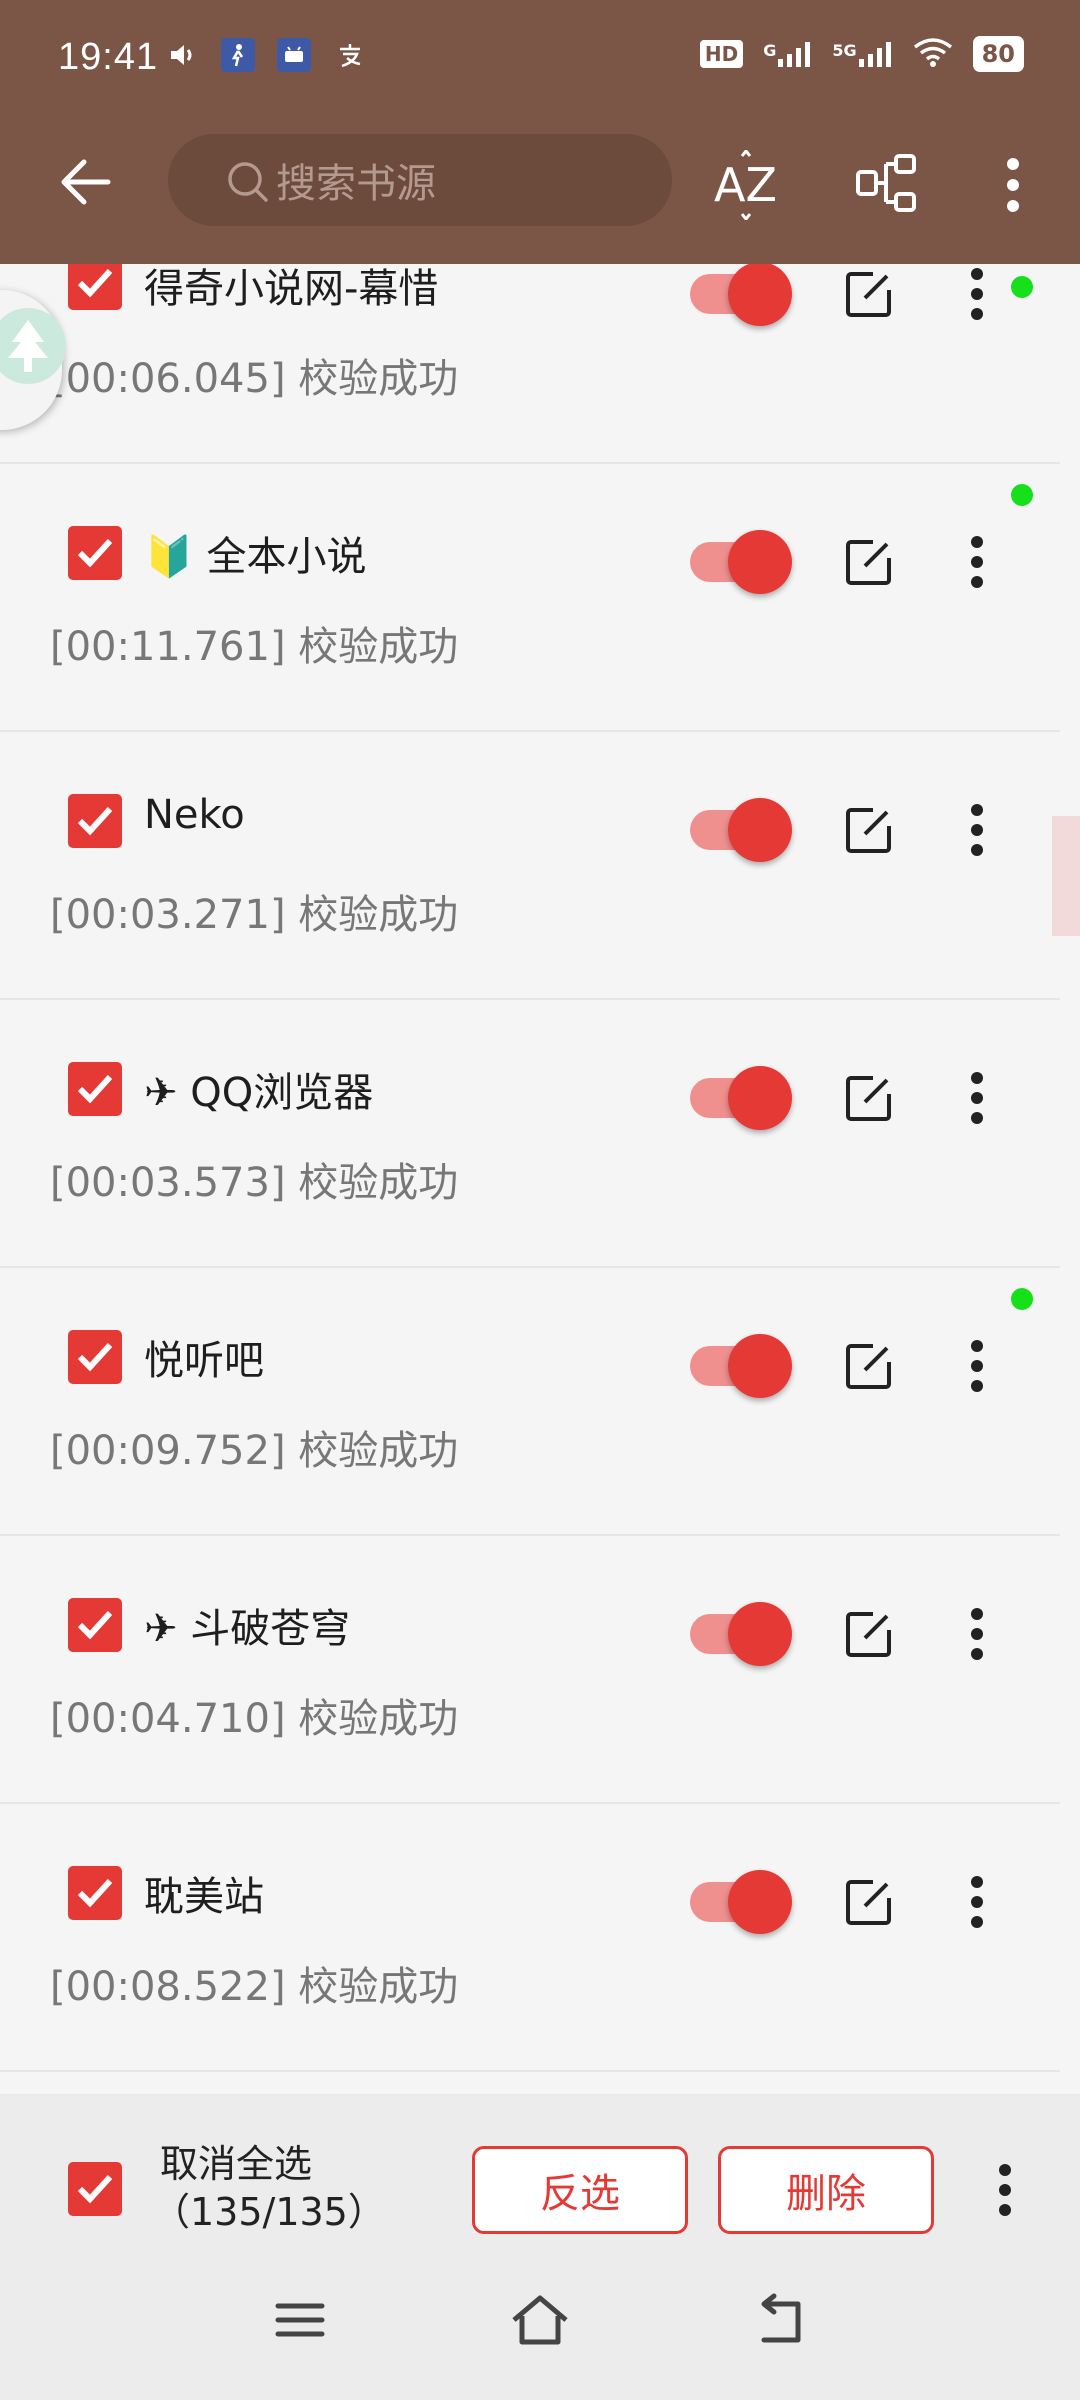 The image size is (1080, 2400). I want to click on source-check-status: [00:09.752] 校验成功, so click(254, 1451).